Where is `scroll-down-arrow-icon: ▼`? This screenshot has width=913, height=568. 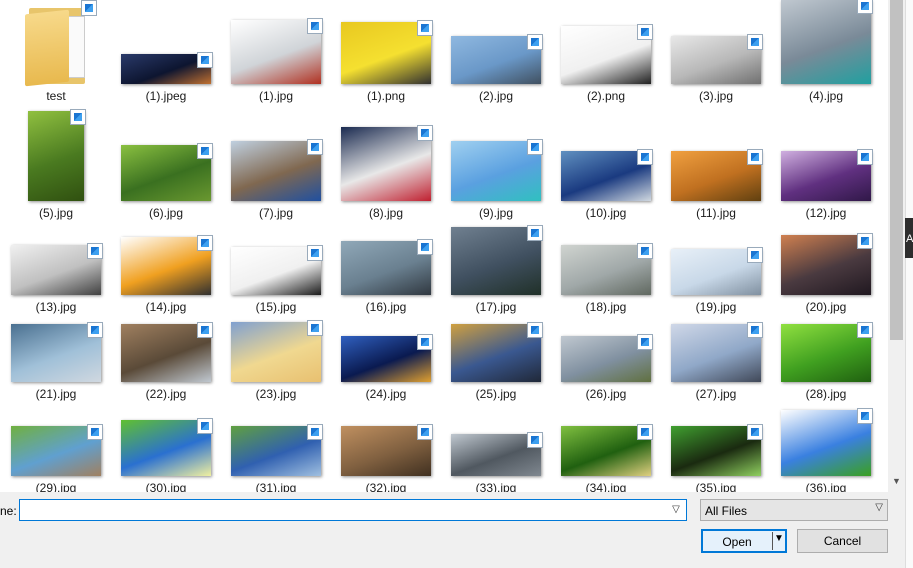
scroll-down-arrow-icon: ▼ is located at coordinates (896, 481).